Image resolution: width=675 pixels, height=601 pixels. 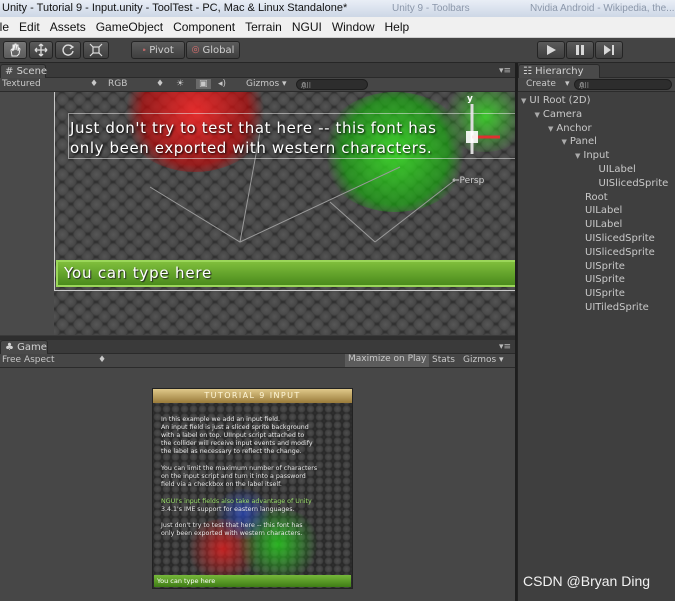 I want to click on rotate-icon, so click(x=68, y=50).